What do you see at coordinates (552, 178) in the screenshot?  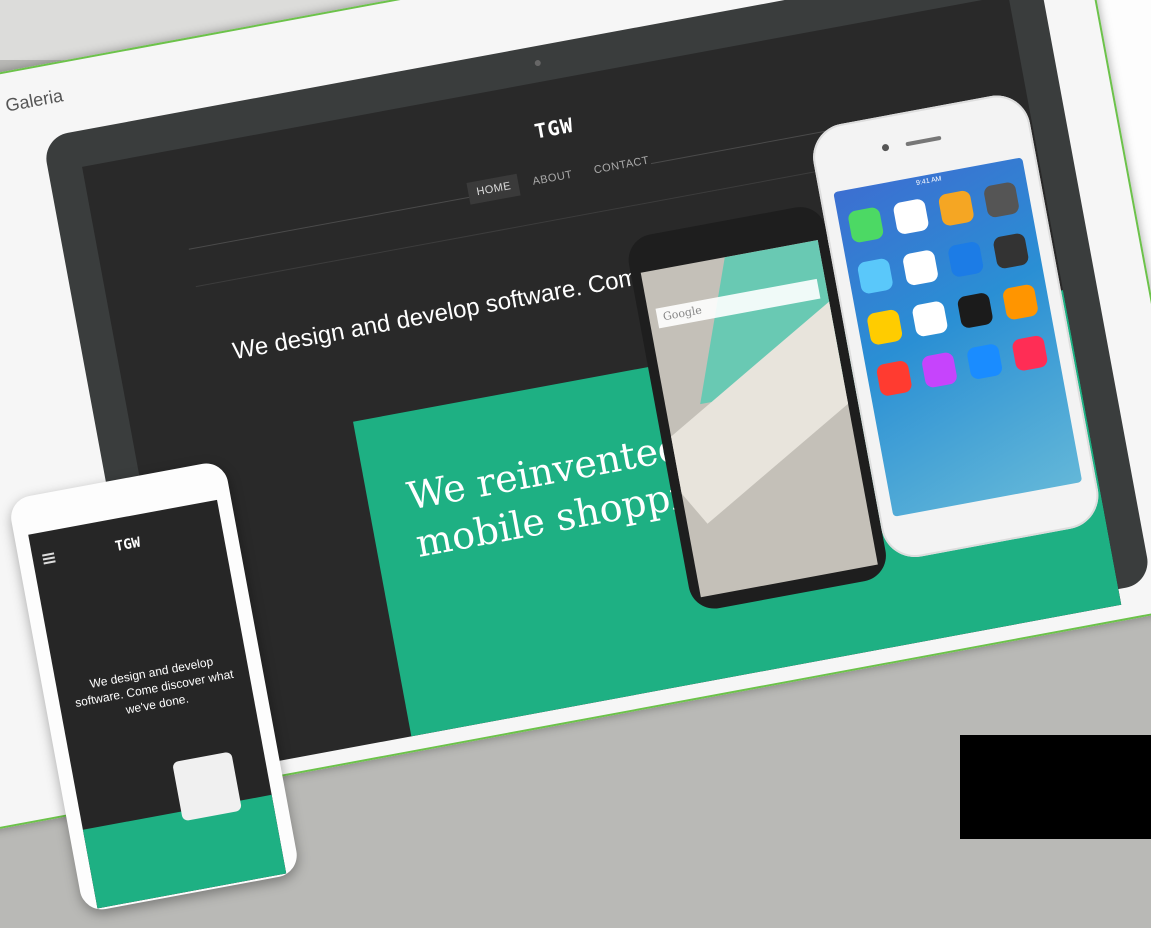 I see `nav-about: ABOUT` at bounding box center [552, 178].